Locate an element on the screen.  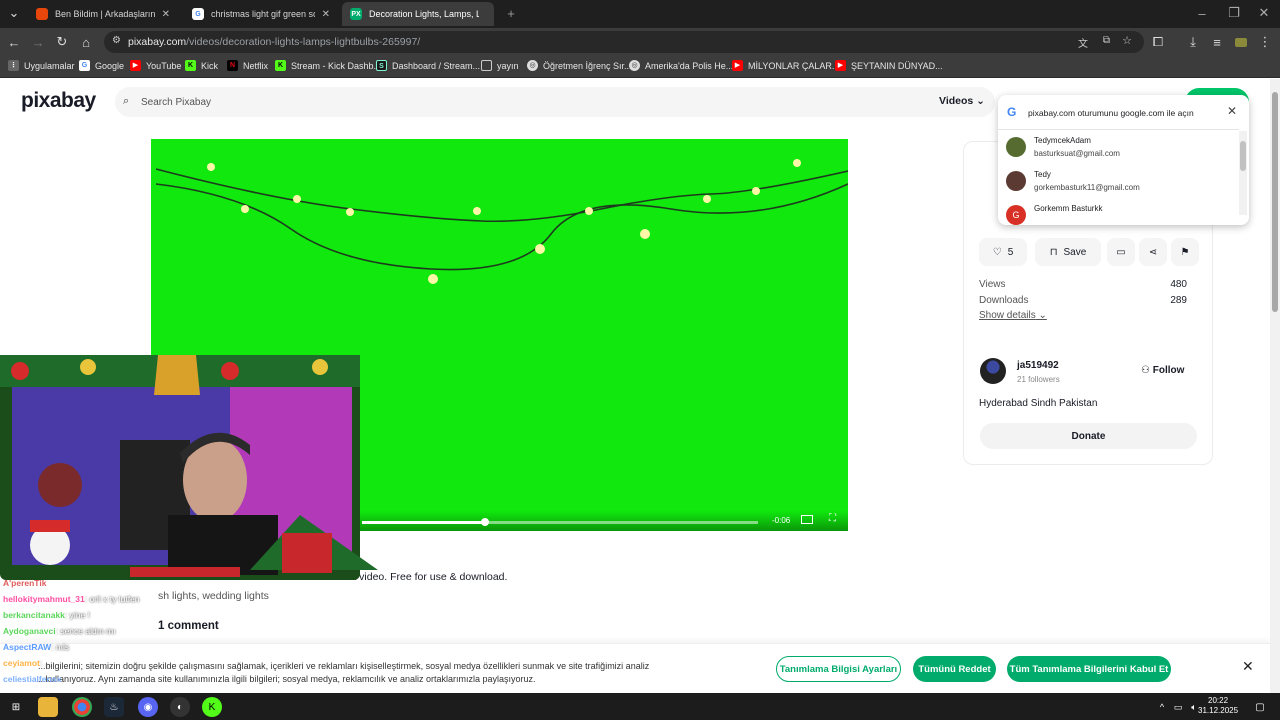
reading-list-icon: ≡ is located at coordinates (1217, 42).